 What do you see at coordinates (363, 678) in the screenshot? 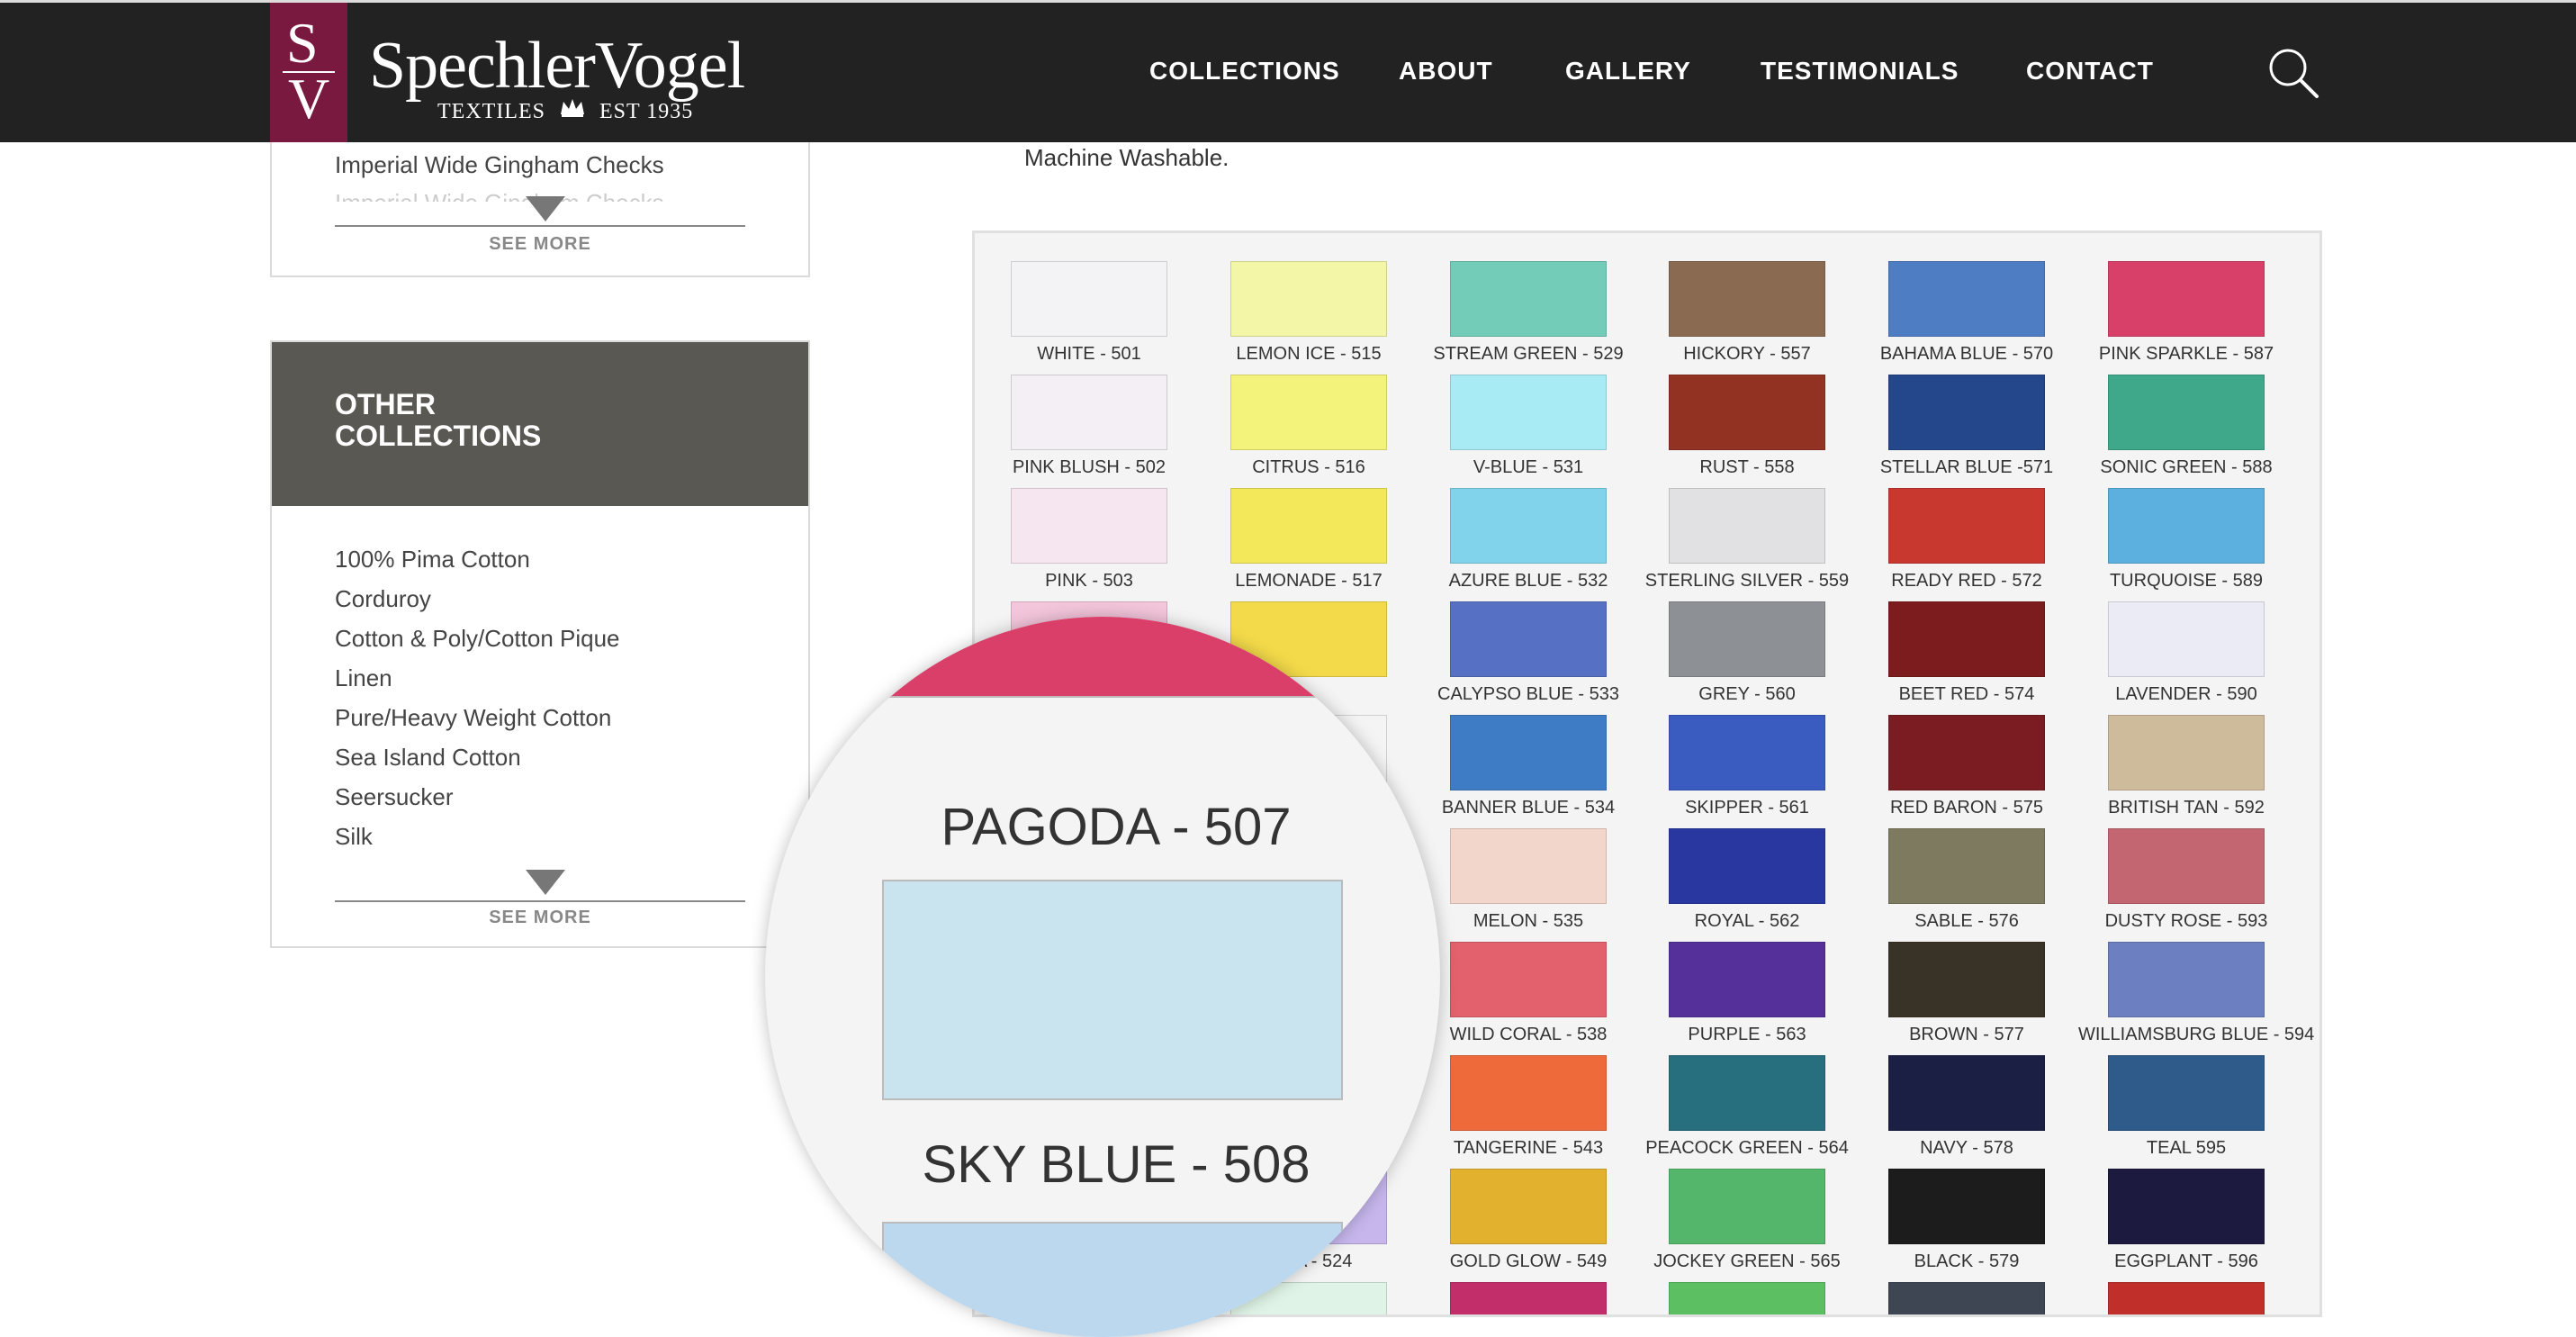
I see `collection-link-linen: Linen` at bounding box center [363, 678].